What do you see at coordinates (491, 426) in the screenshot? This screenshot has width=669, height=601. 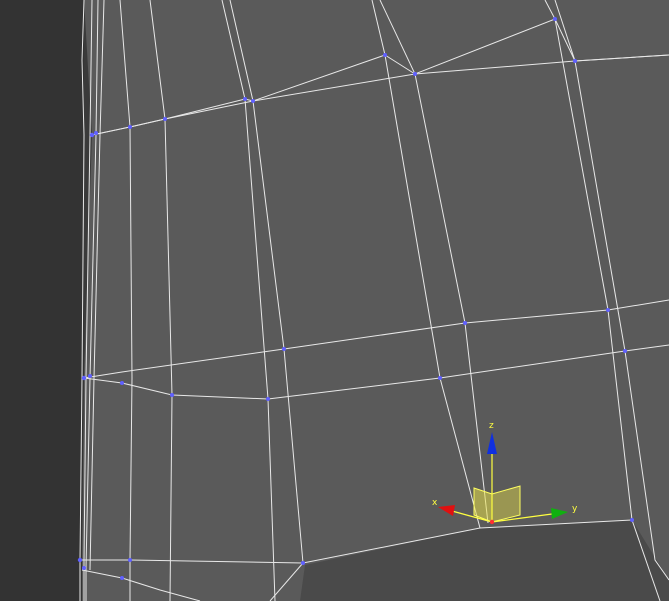 I see `gizmo-z-label: z` at bounding box center [491, 426].